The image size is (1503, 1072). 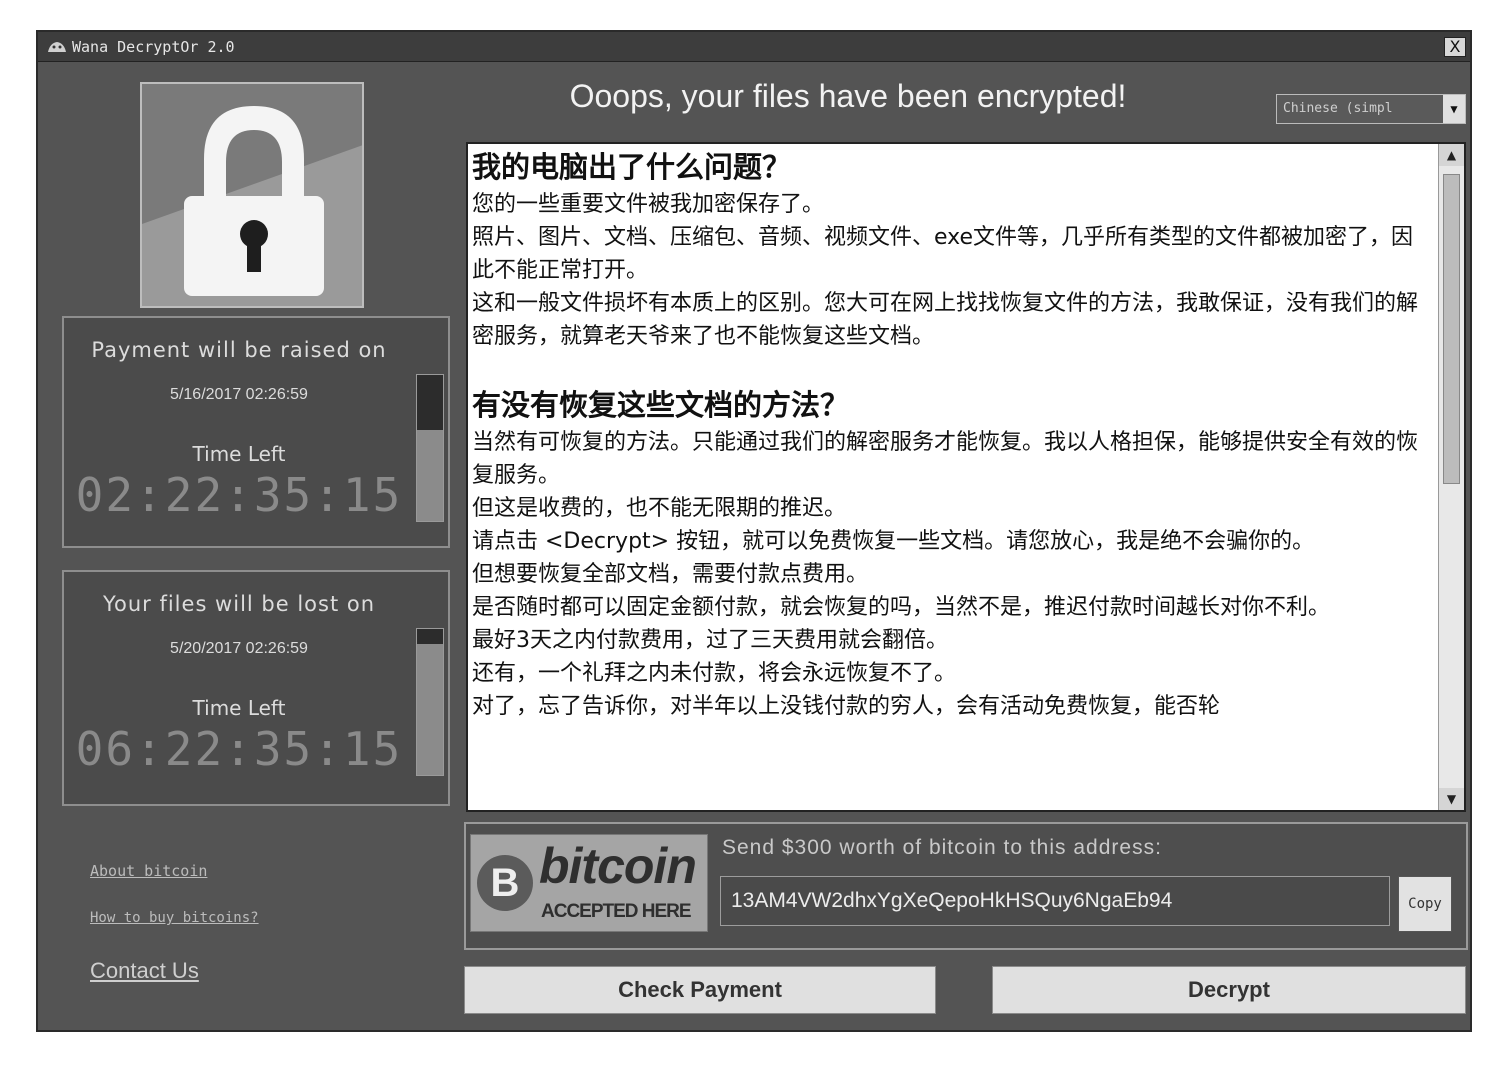 What do you see at coordinates (714, 673) in the screenshot?
I see `message-paragraph: 还有，一个礼拜之内未付款，将会永远恢复不了。` at bounding box center [714, 673].